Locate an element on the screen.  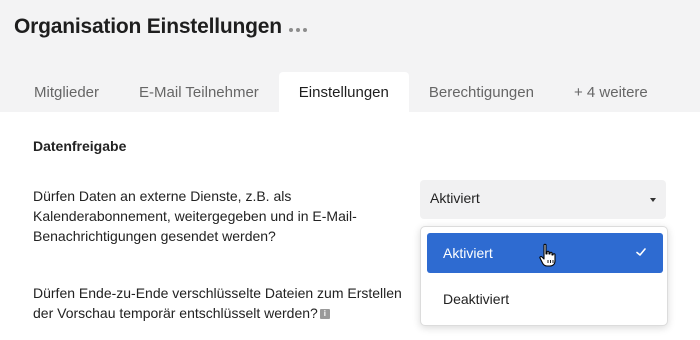
tab-more: + 4 weitere is located at coordinates (611, 92).